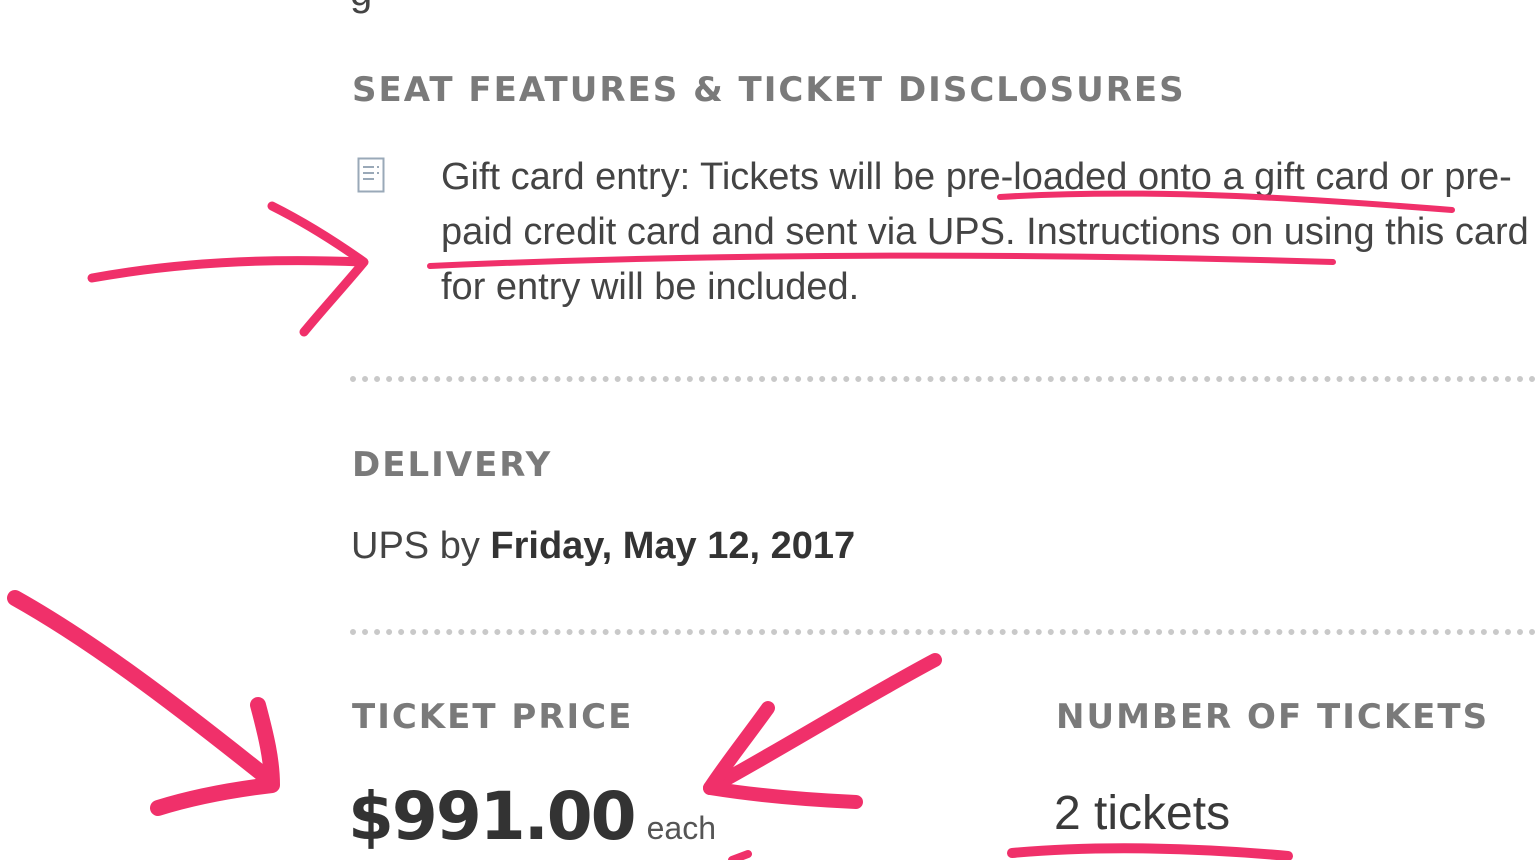 Image resolution: width=1536 pixels, height=860 pixels. I want to click on price-unit: each, so click(681, 828).